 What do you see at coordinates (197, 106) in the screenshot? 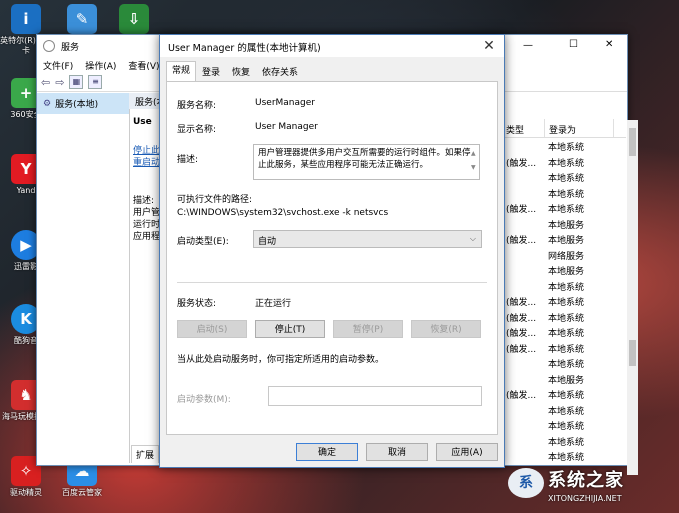
I see `service-name-label: 服务名称:` at bounding box center [197, 106].